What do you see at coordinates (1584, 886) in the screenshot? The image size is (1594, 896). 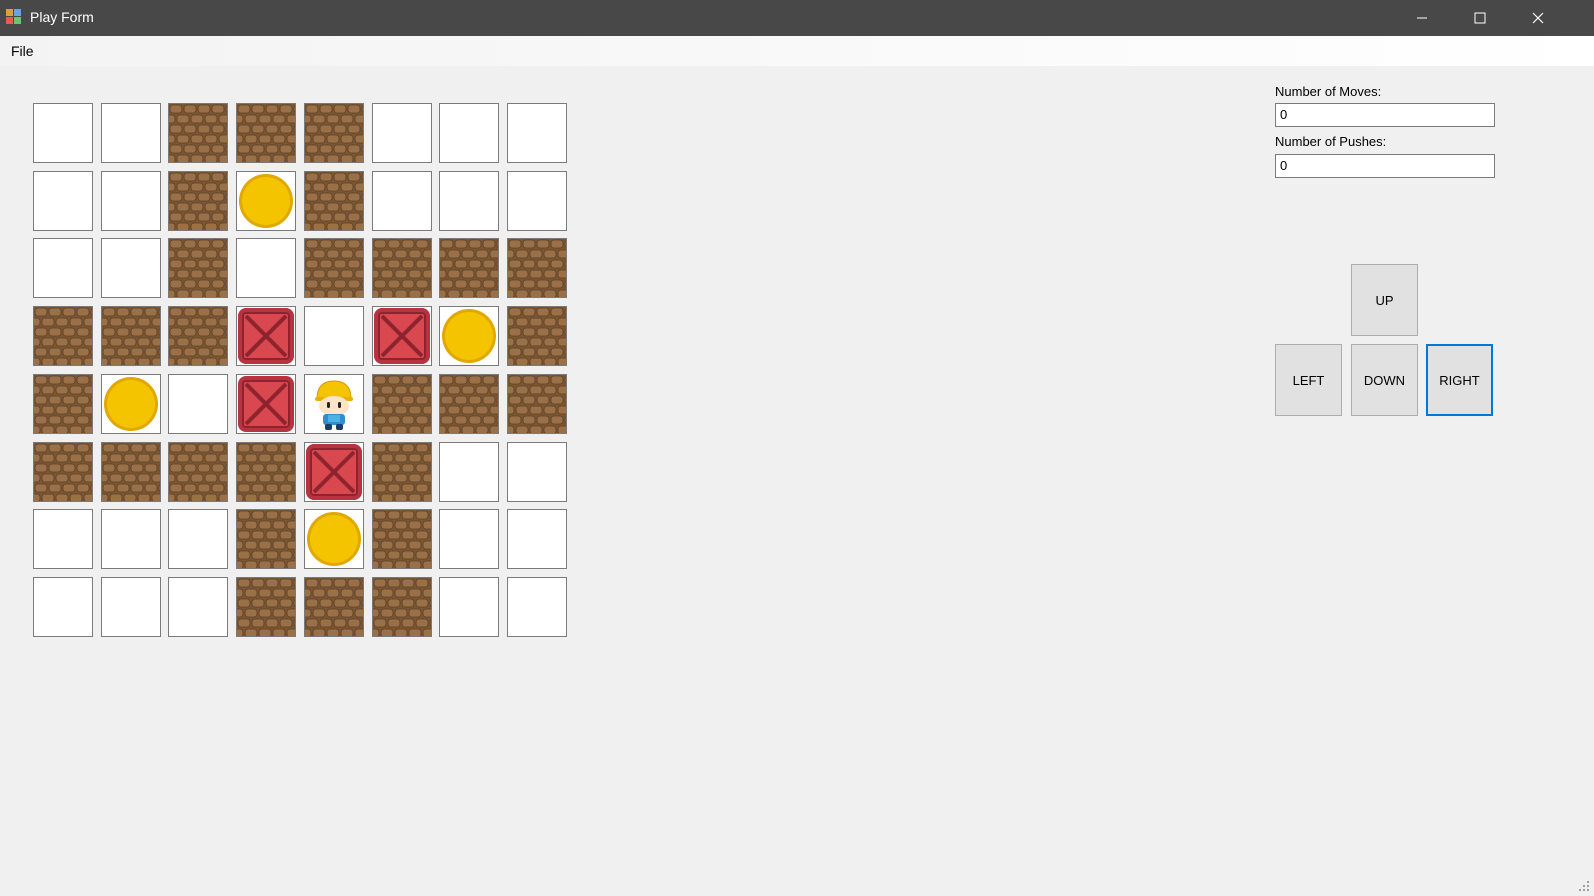 I see `resize-grip-icon` at bounding box center [1584, 886].